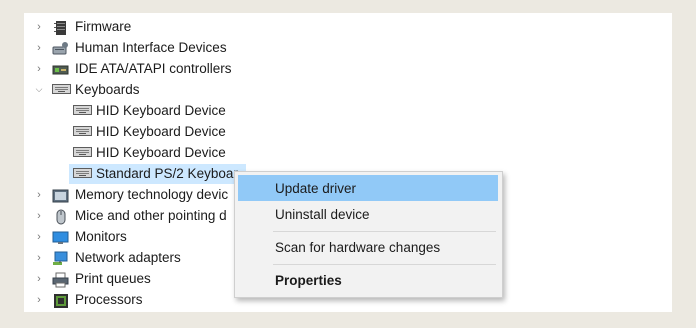  Describe the element at coordinates (103, 26) in the screenshot. I see `tree-item-label: Firmware` at that location.